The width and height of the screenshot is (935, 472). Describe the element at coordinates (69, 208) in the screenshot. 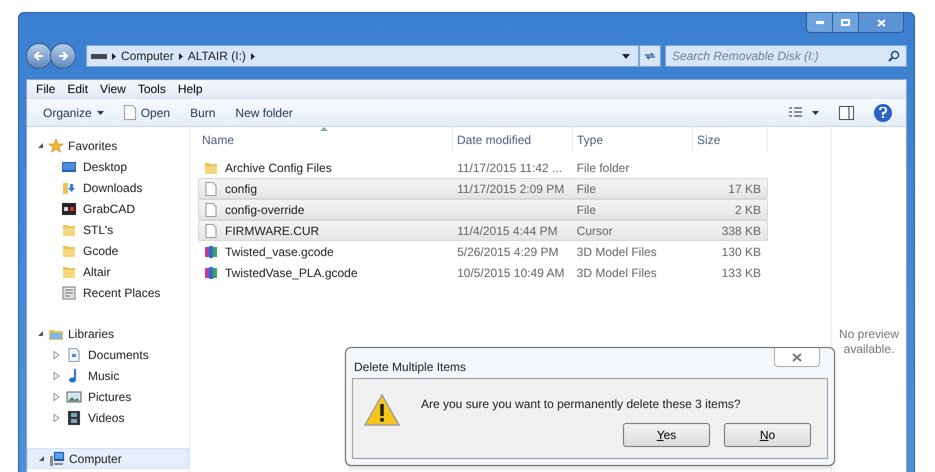

I see `logo-icon` at that location.